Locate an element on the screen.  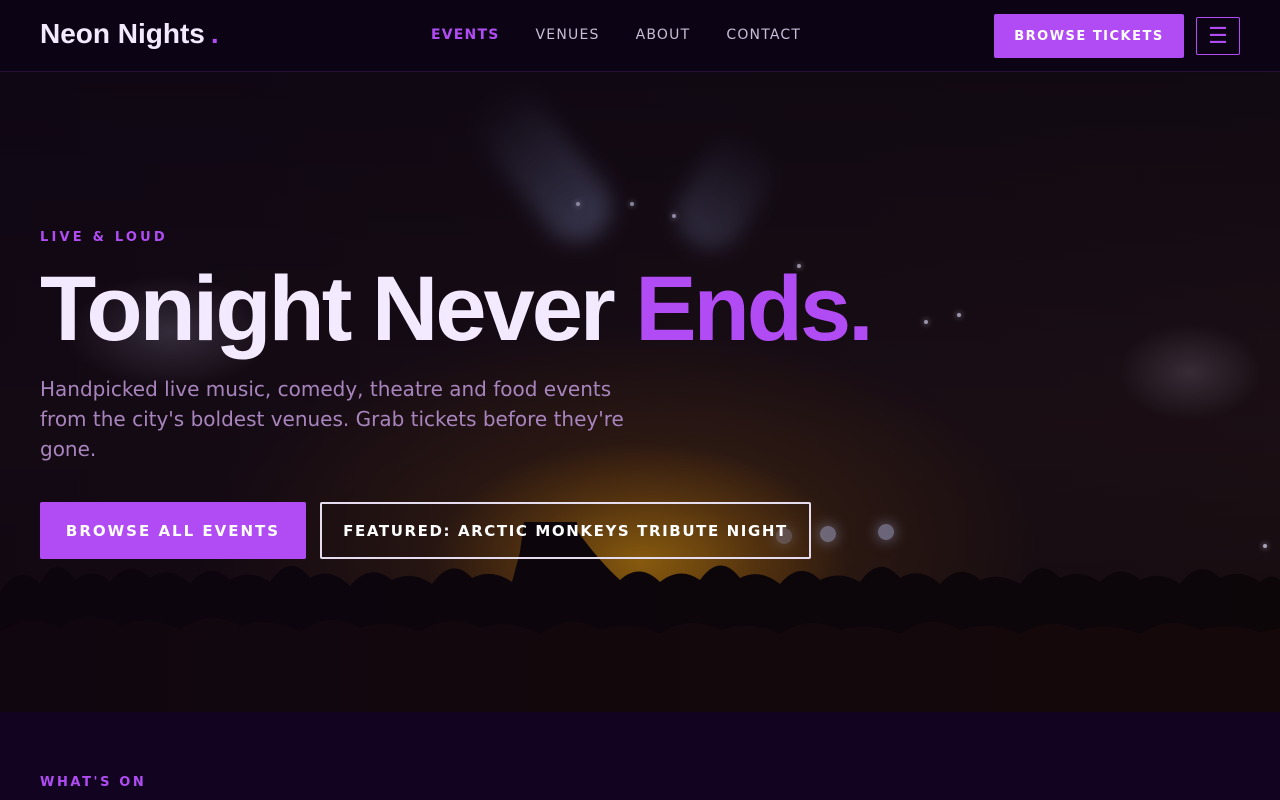
hamburger-menu-button: ☰ is located at coordinates (1218, 36).